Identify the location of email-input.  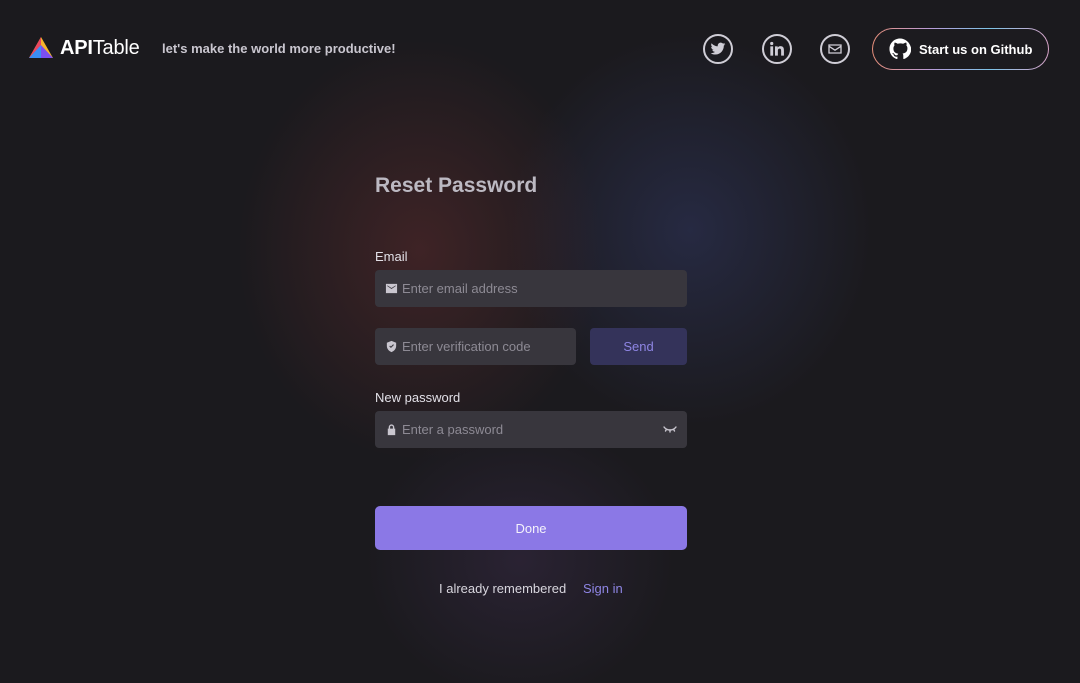
(522, 288).